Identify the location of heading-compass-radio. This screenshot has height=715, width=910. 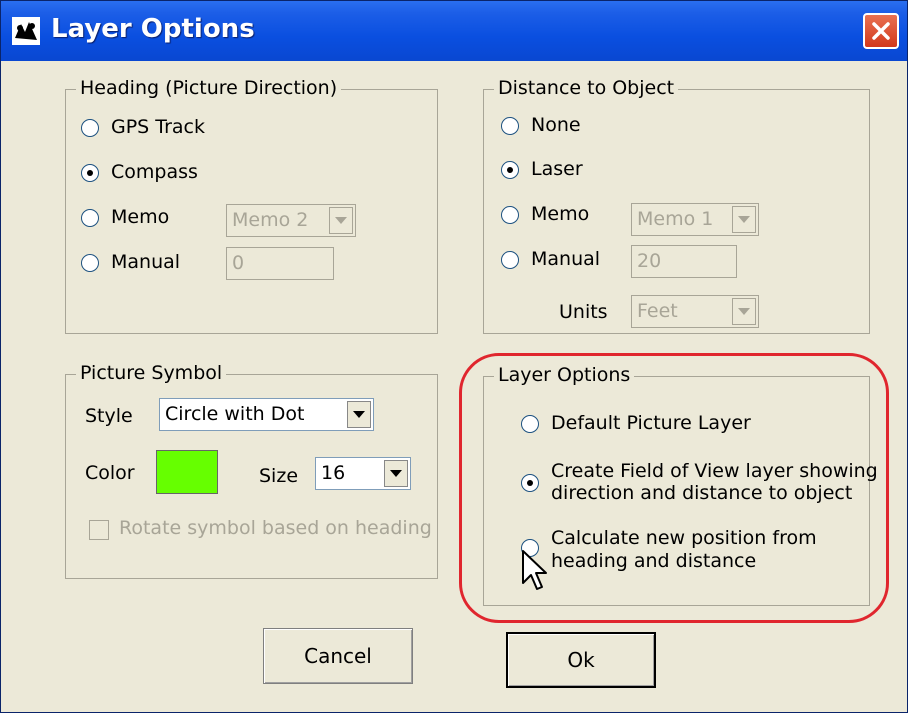
(90, 173).